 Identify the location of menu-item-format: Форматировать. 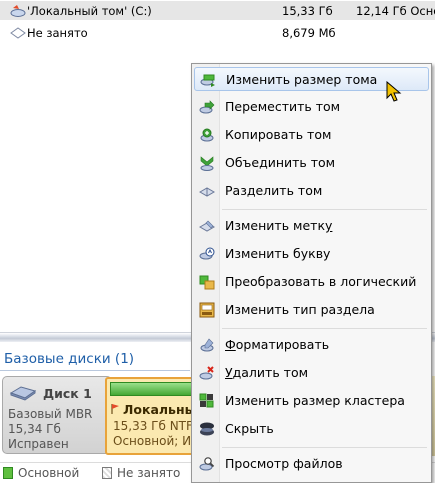
(311, 345).